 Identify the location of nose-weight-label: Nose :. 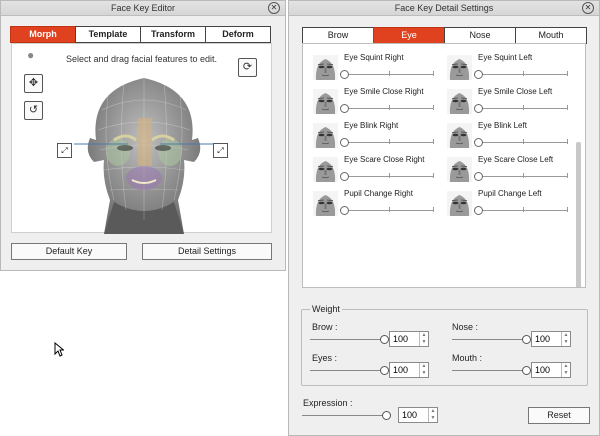
(465, 327).